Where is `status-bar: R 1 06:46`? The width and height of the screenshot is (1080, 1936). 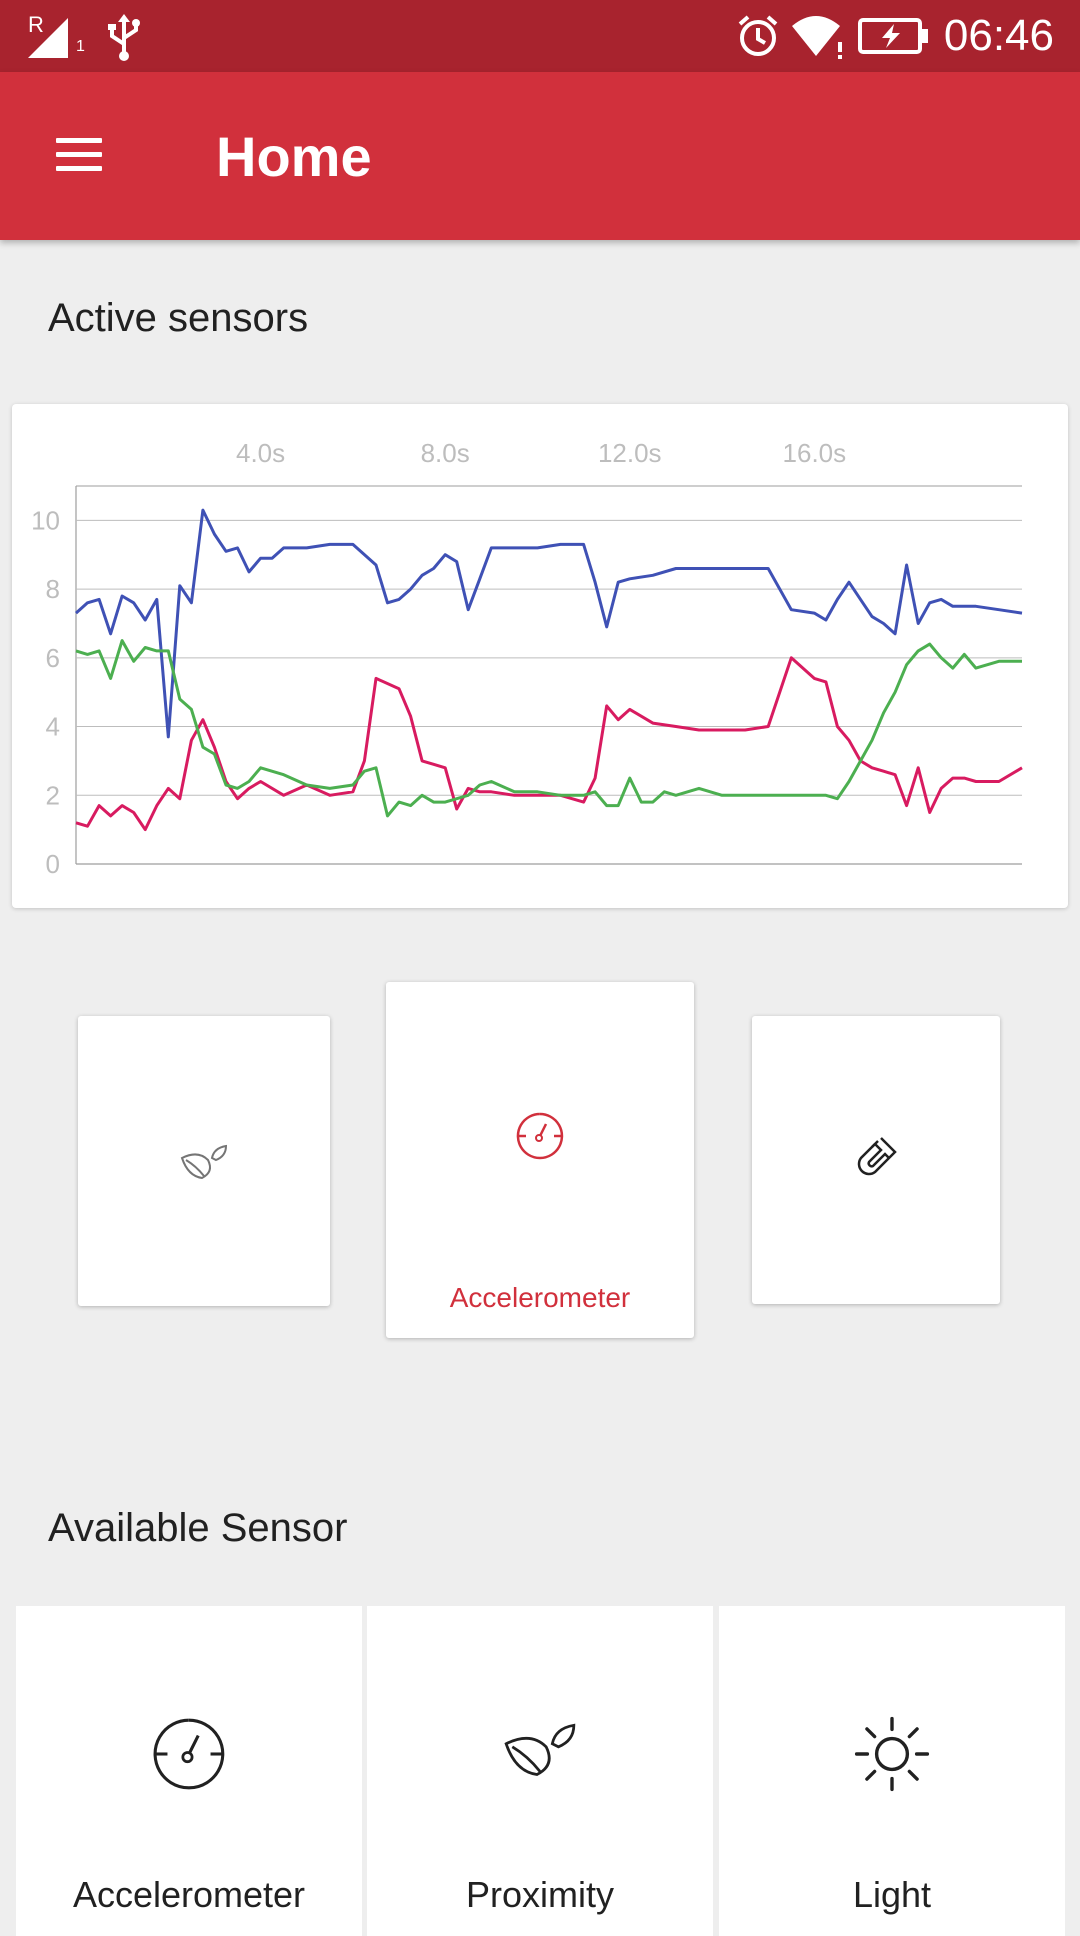 status-bar: R 1 06:46 is located at coordinates (540, 36).